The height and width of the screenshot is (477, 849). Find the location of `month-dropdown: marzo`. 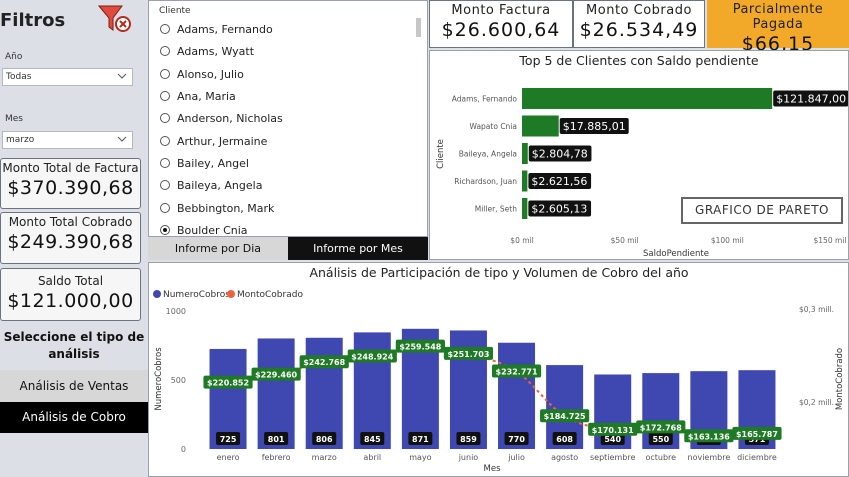

month-dropdown: marzo is located at coordinates (67, 140).